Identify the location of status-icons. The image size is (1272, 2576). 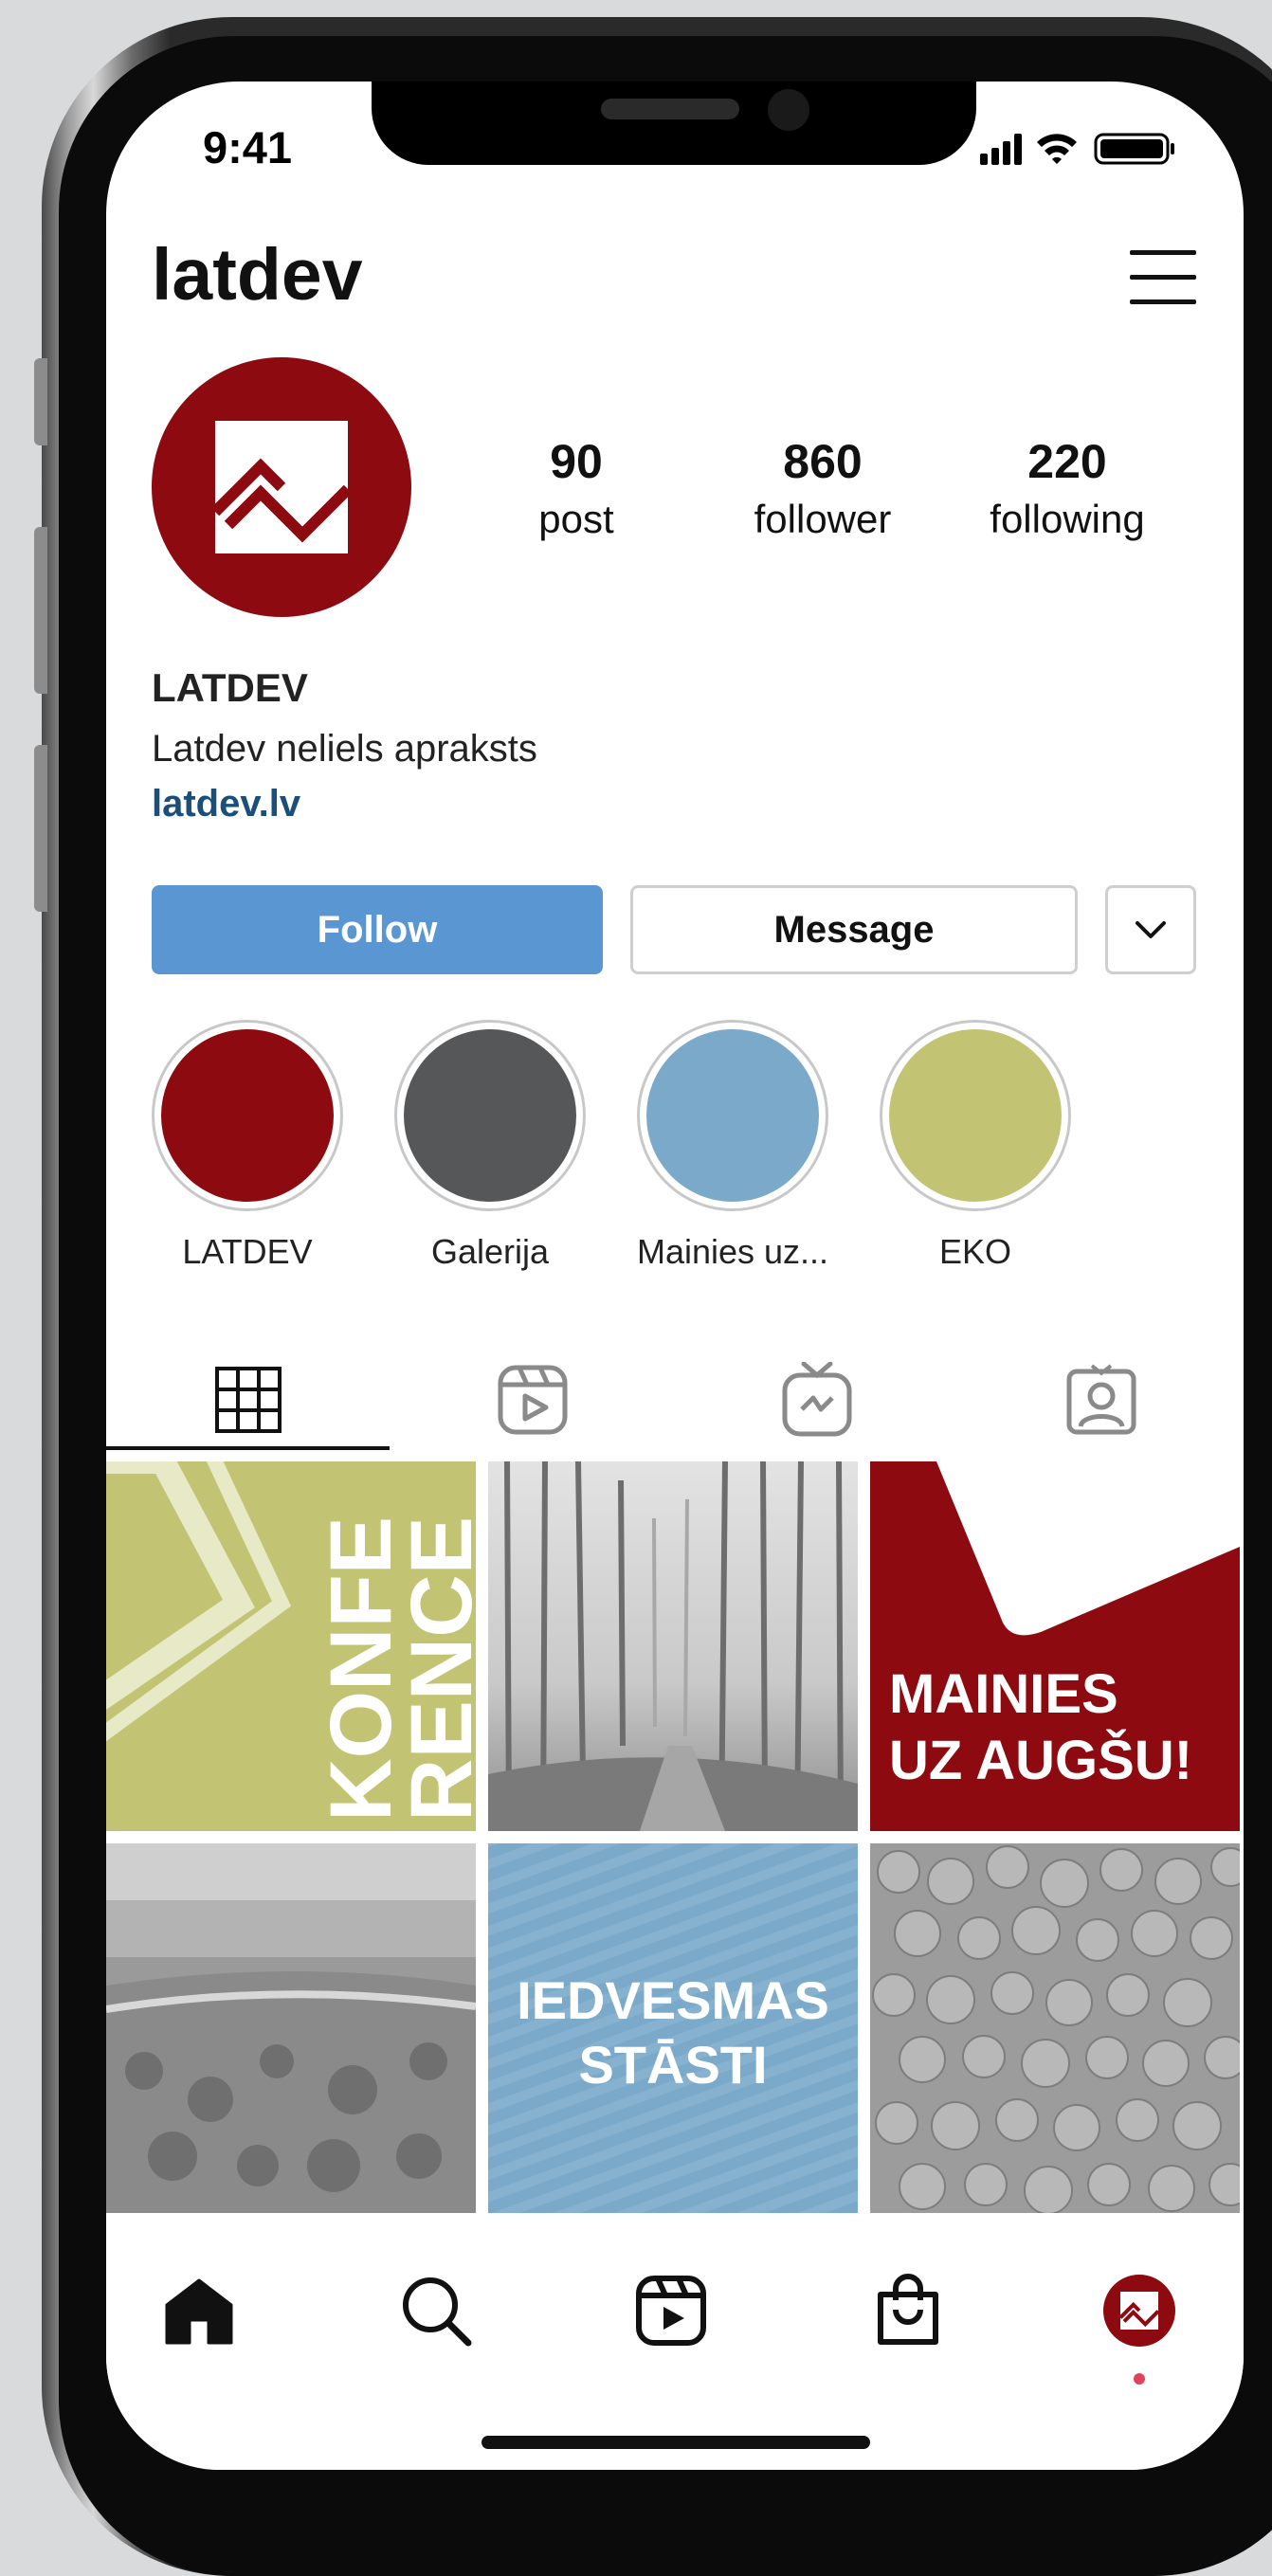
(1077, 149).